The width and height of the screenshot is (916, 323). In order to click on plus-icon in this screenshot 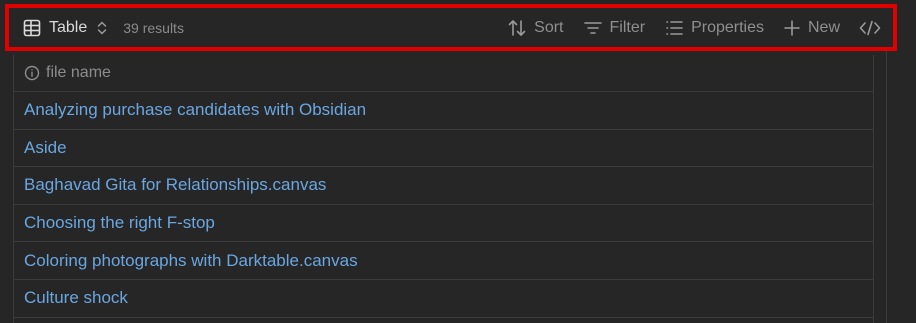, I will do `click(792, 28)`.